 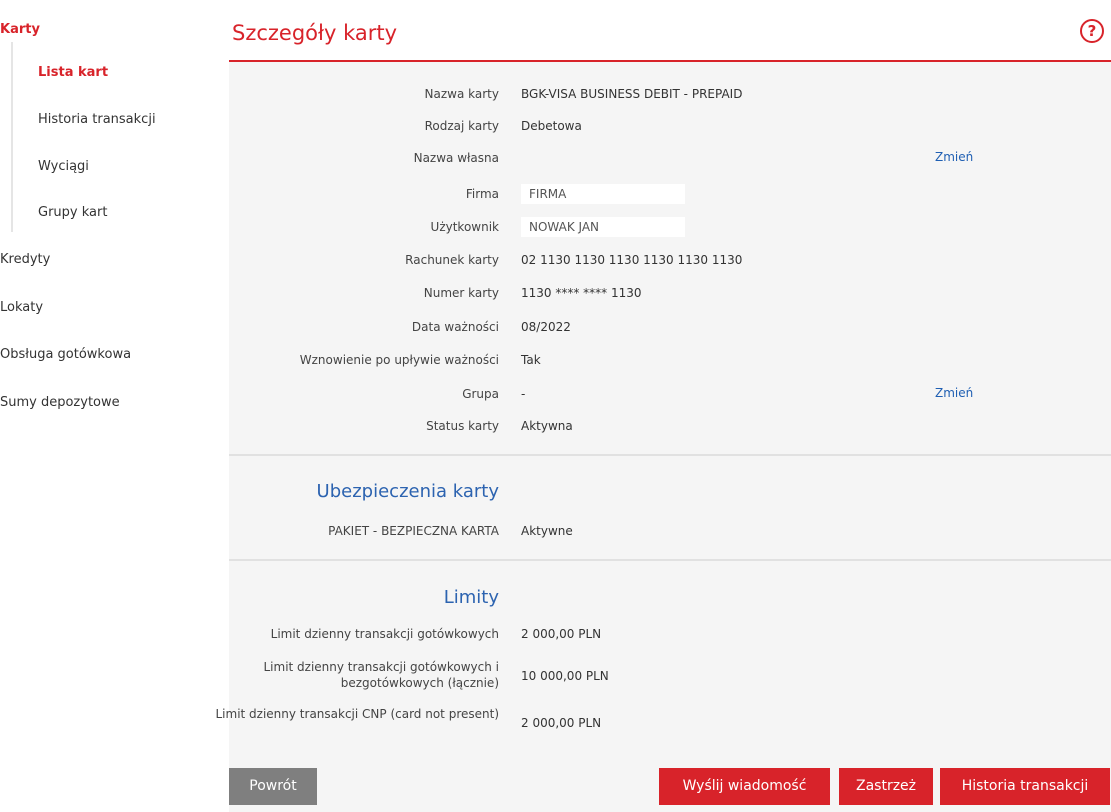 What do you see at coordinates (60, 402) in the screenshot?
I see `nav-item-sumy-depozytowe: Sumy depozytowe` at bounding box center [60, 402].